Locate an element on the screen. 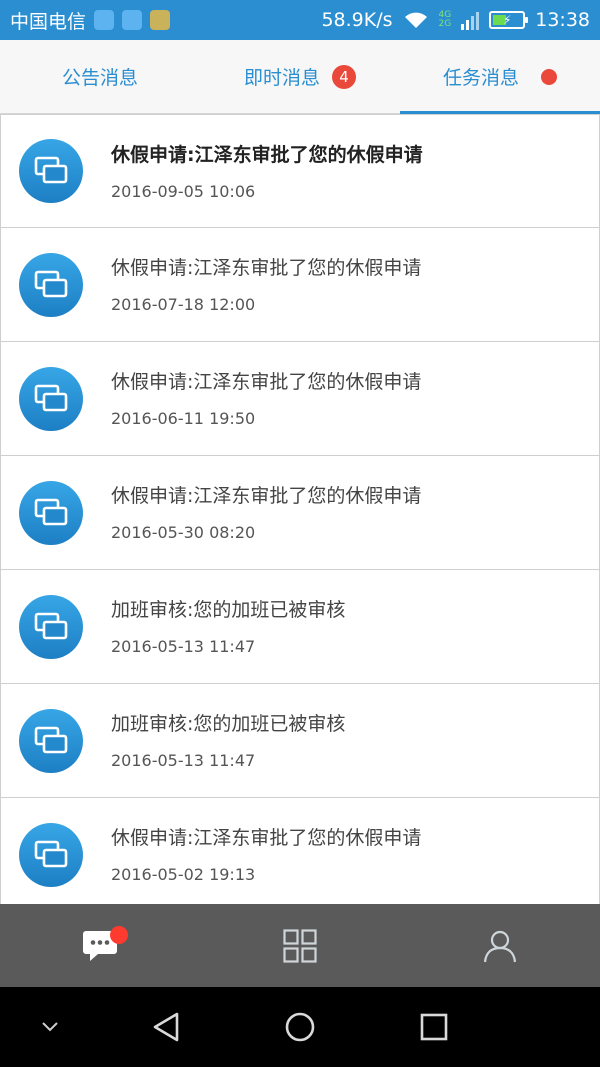 This screenshot has height=1067, width=600. tab-label: 即时消息 is located at coordinates (281, 78).